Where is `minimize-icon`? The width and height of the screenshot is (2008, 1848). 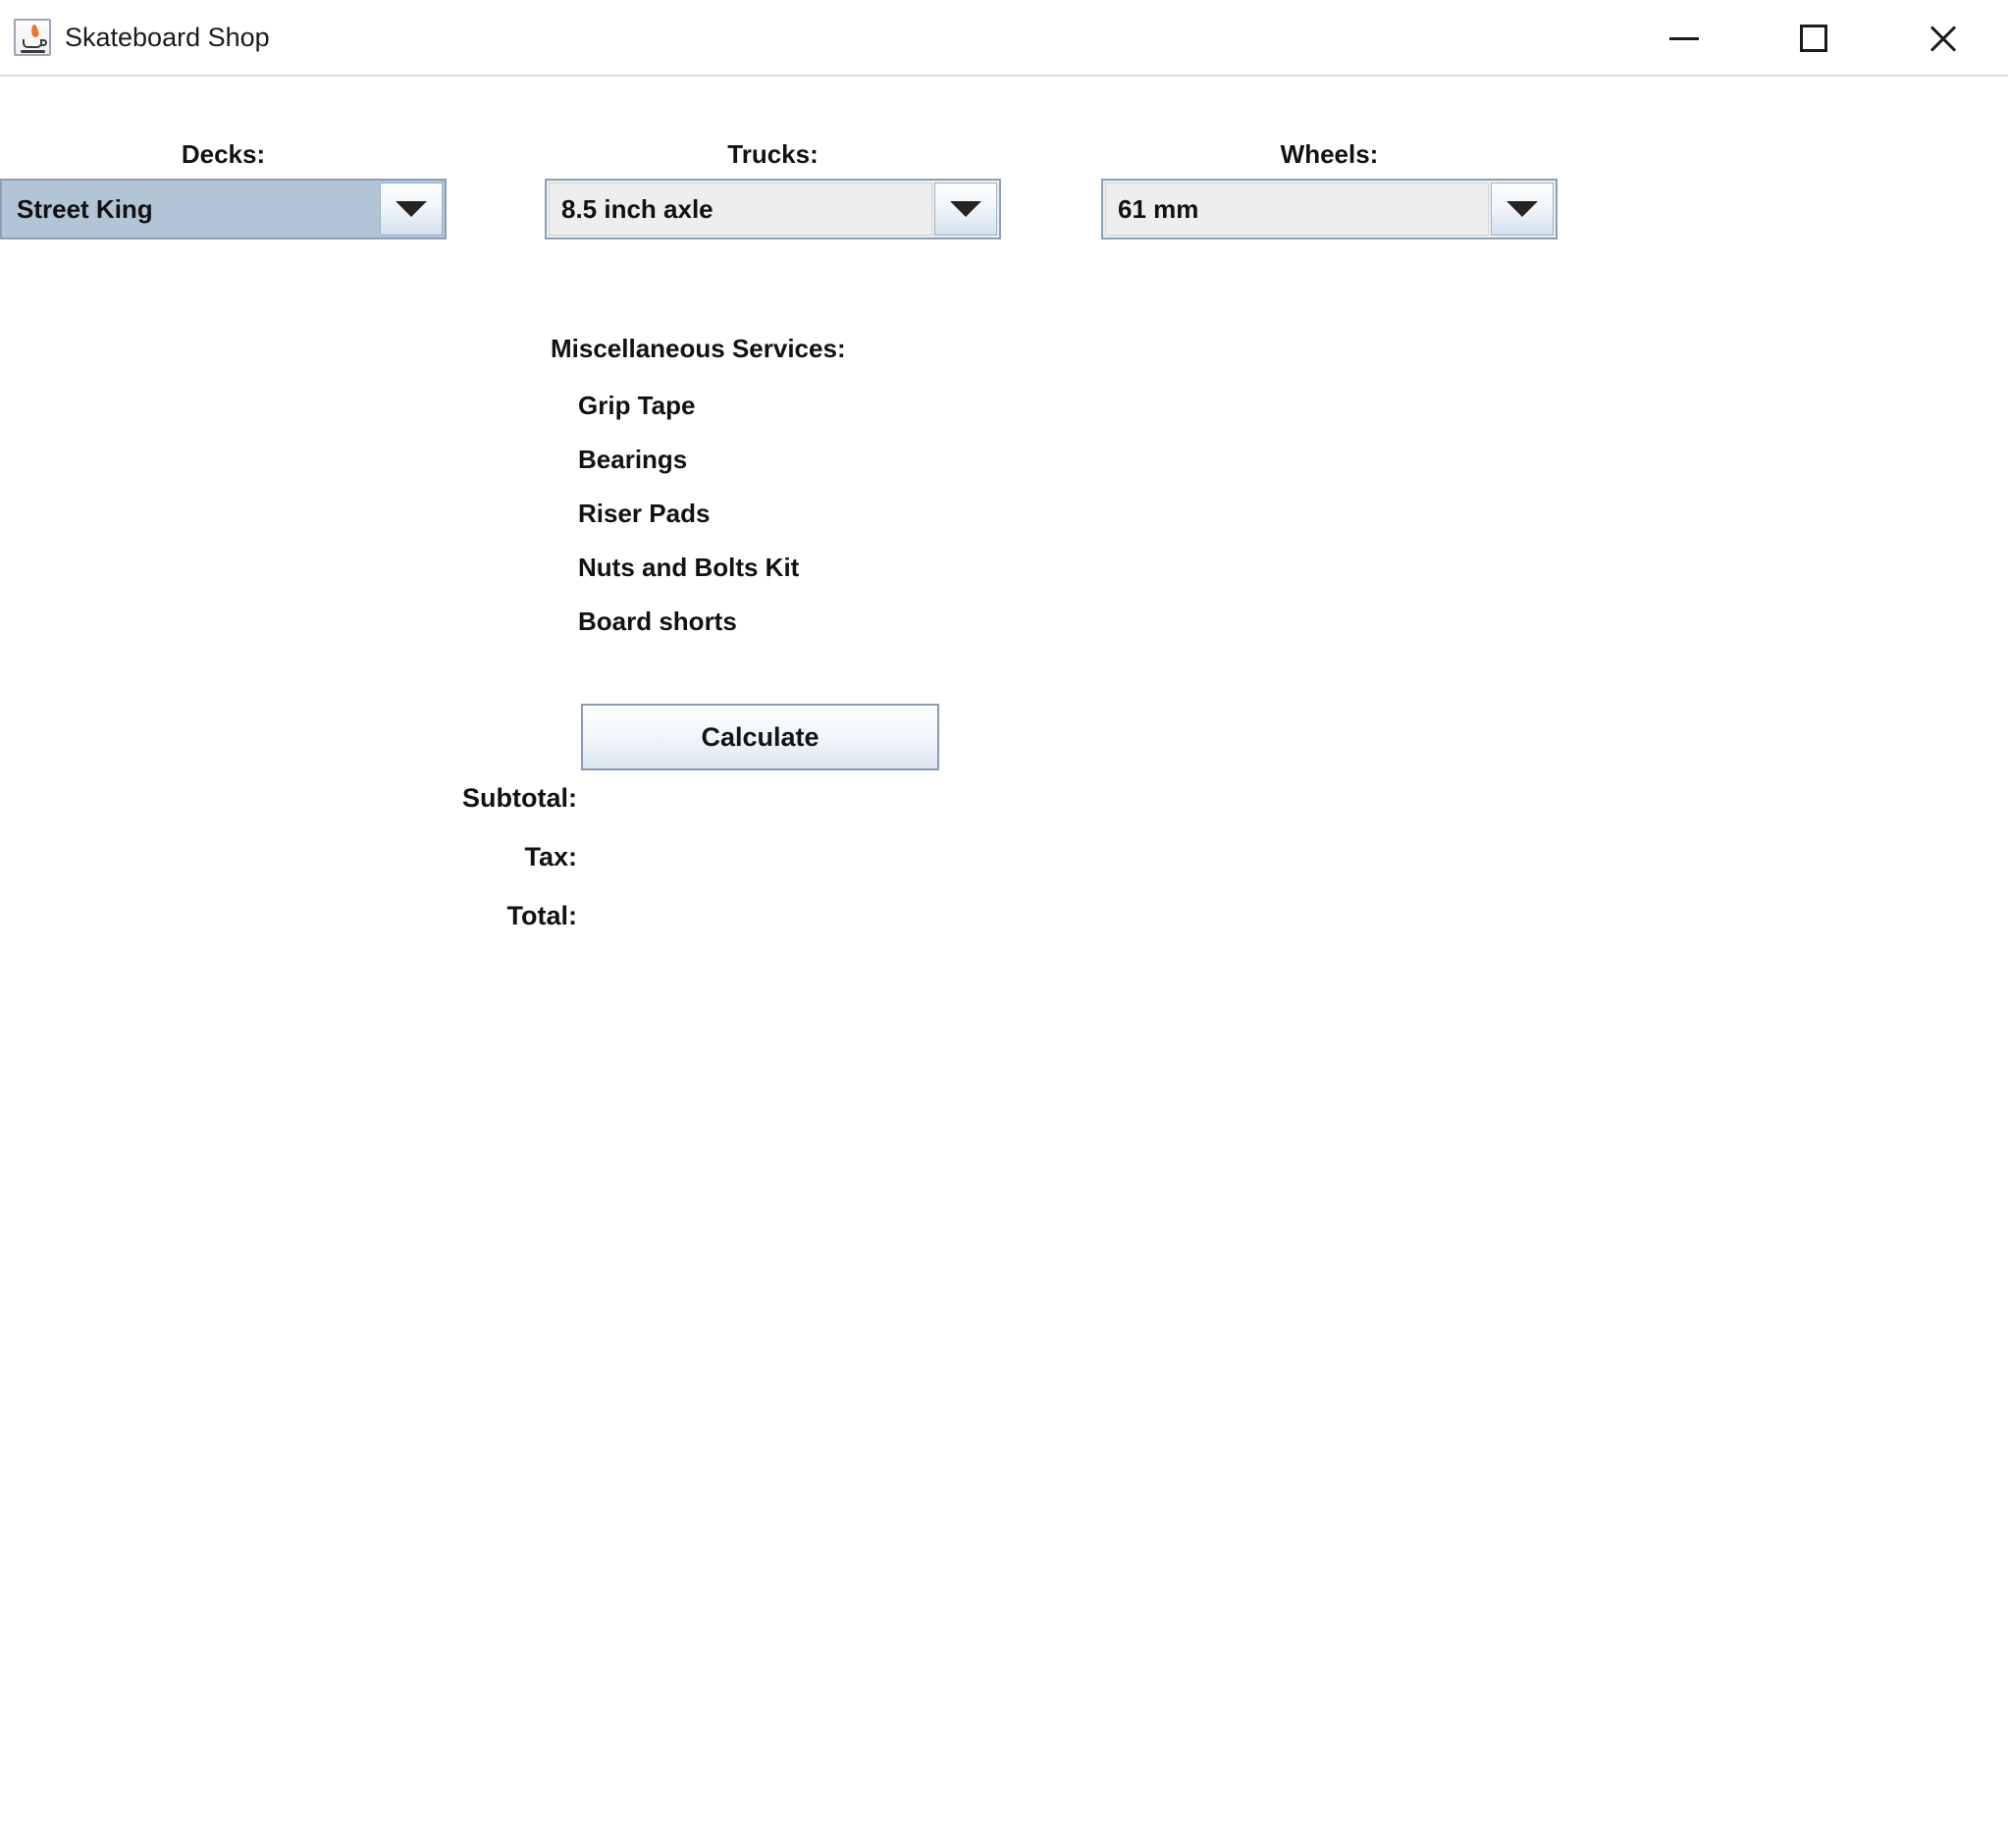
minimize-icon is located at coordinates (1684, 38).